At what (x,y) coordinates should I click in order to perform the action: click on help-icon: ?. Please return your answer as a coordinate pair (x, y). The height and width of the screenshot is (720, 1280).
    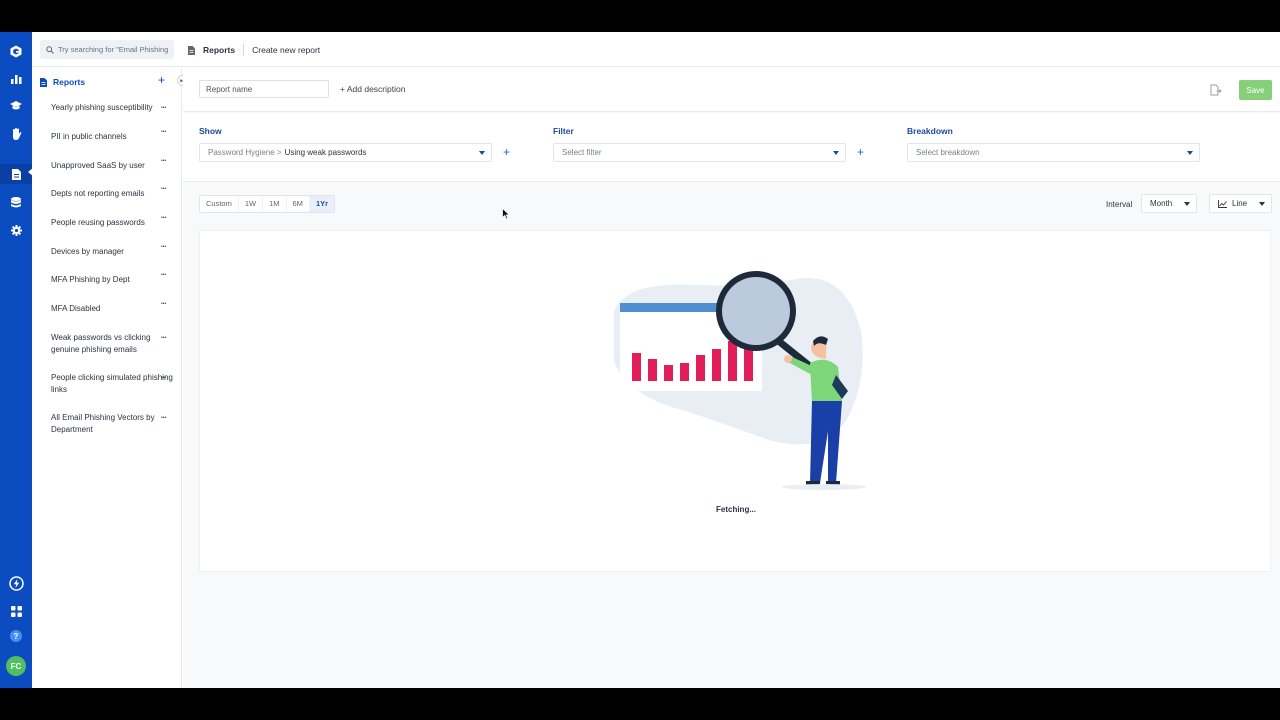
    Looking at the image, I should click on (16, 636).